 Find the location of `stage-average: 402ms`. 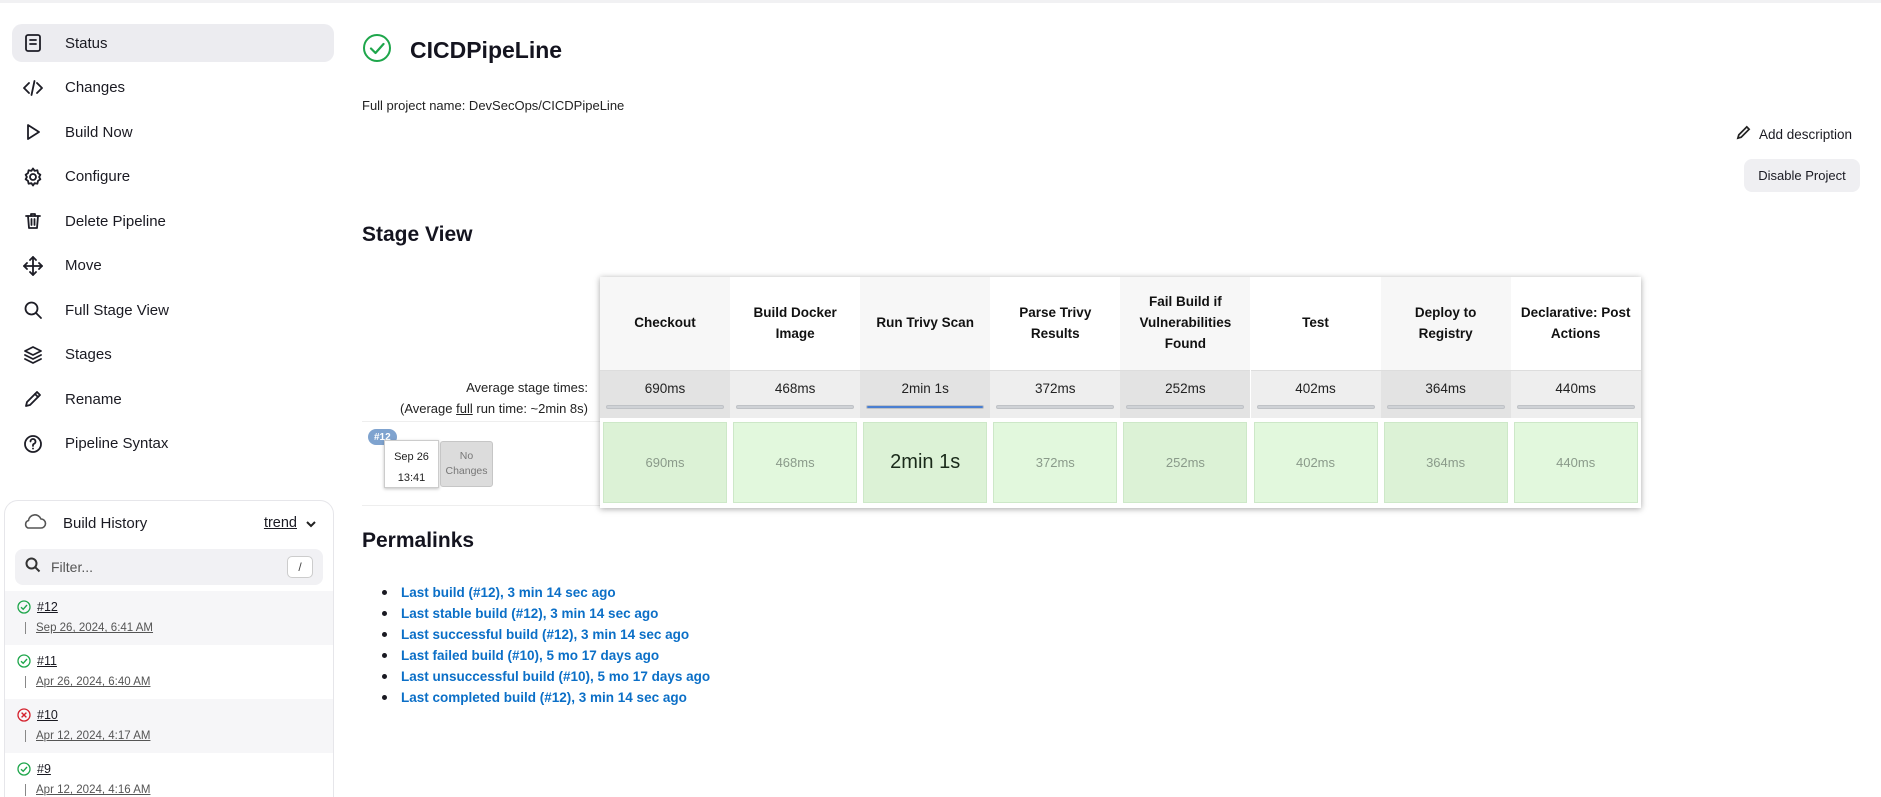

stage-average: 402ms is located at coordinates (1315, 394).